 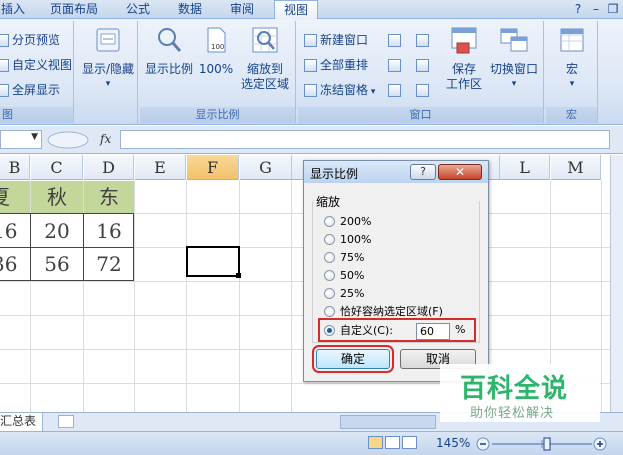 What do you see at coordinates (13, 9) in the screenshot?
I see `tab-insert: 插入` at bounding box center [13, 9].